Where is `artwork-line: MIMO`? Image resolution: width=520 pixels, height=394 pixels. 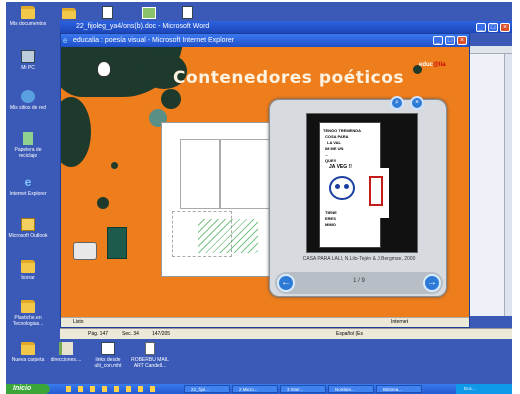
artwork-line: MIMO is located at coordinates (330, 224).